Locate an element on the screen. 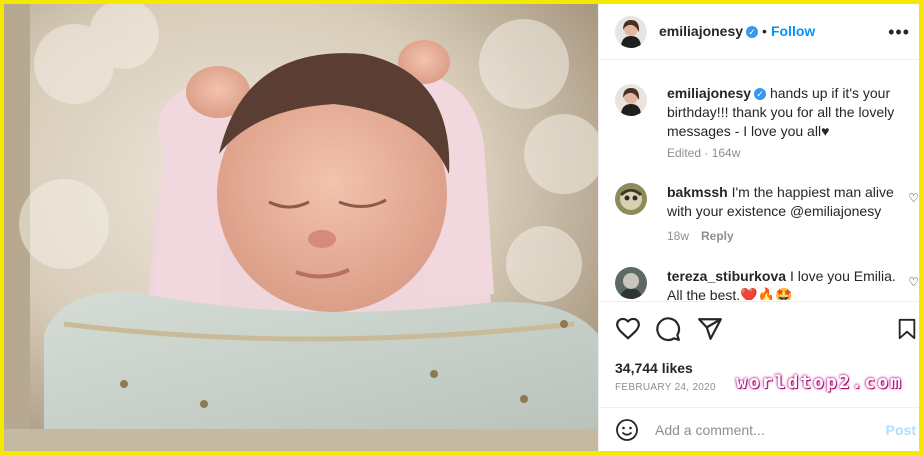 The width and height of the screenshot is (923, 455). more-options-icon: ••• is located at coordinates (899, 32).